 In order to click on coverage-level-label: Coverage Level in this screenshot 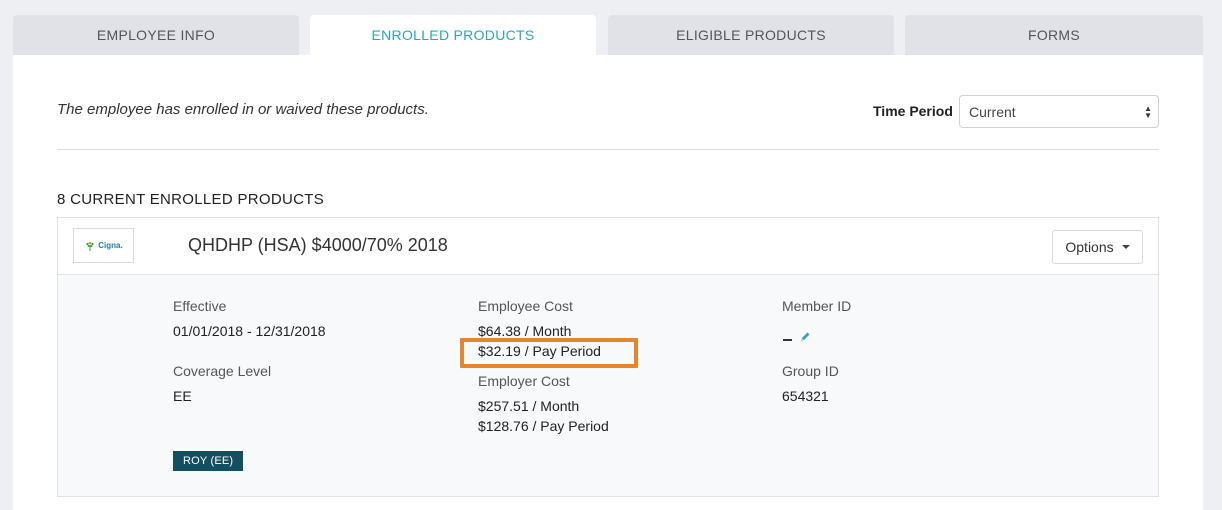, I will do `click(222, 371)`.